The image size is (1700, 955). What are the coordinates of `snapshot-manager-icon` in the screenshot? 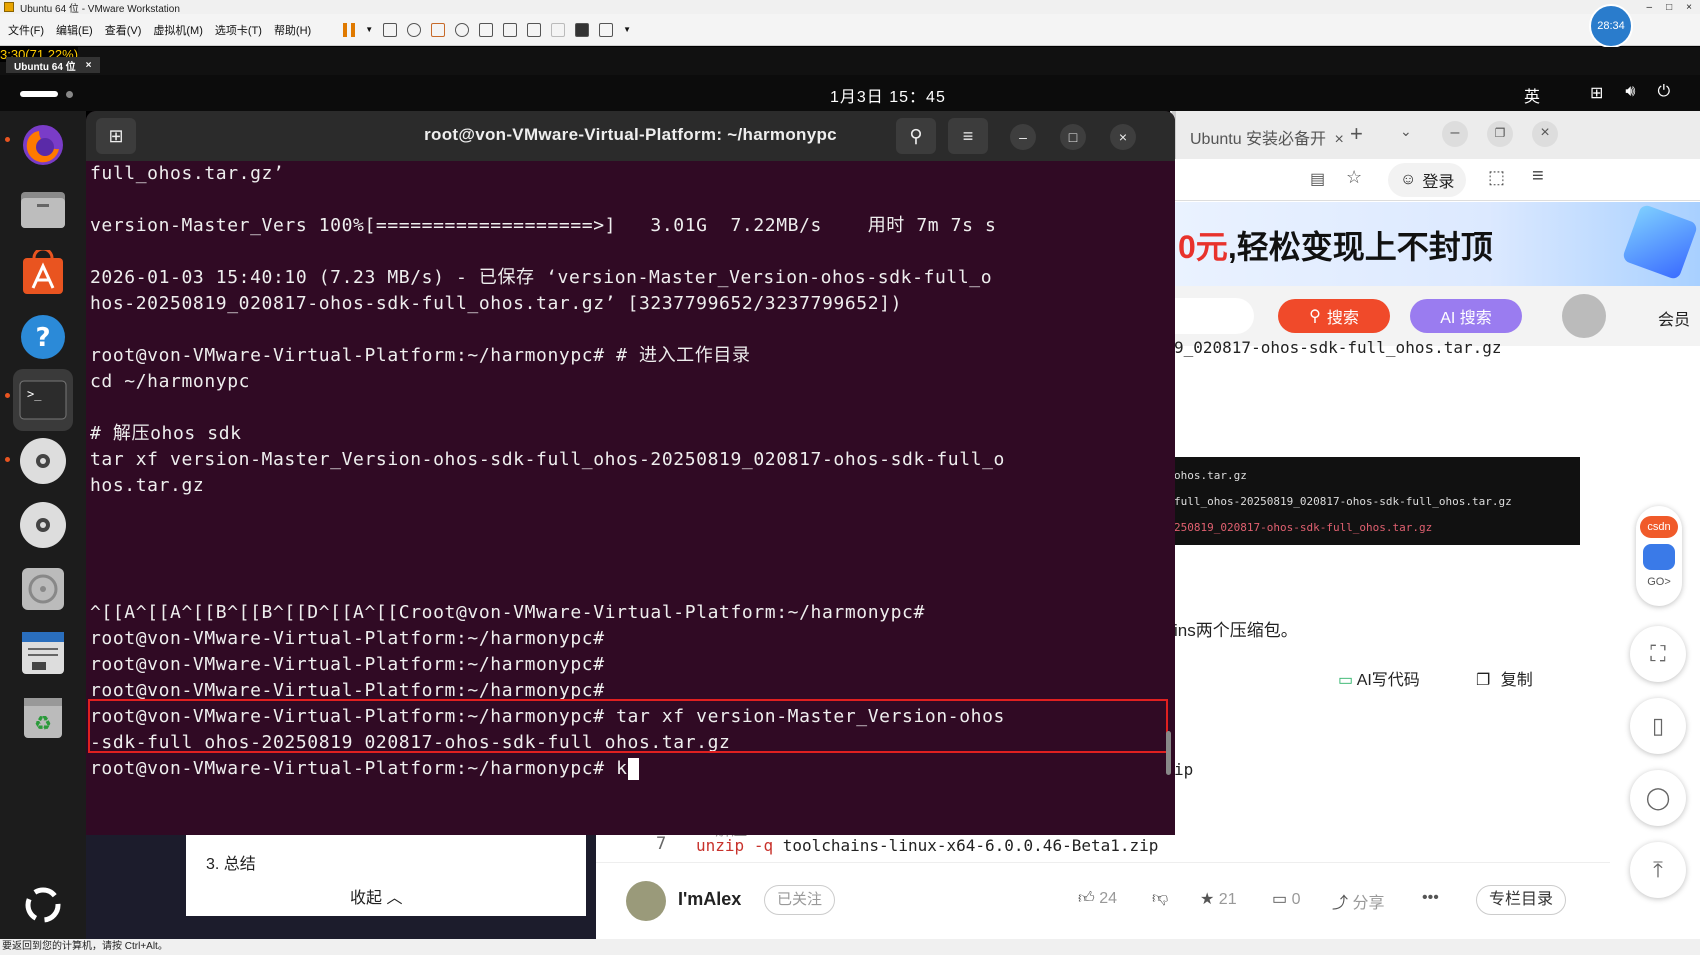 It's located at (462, 29).